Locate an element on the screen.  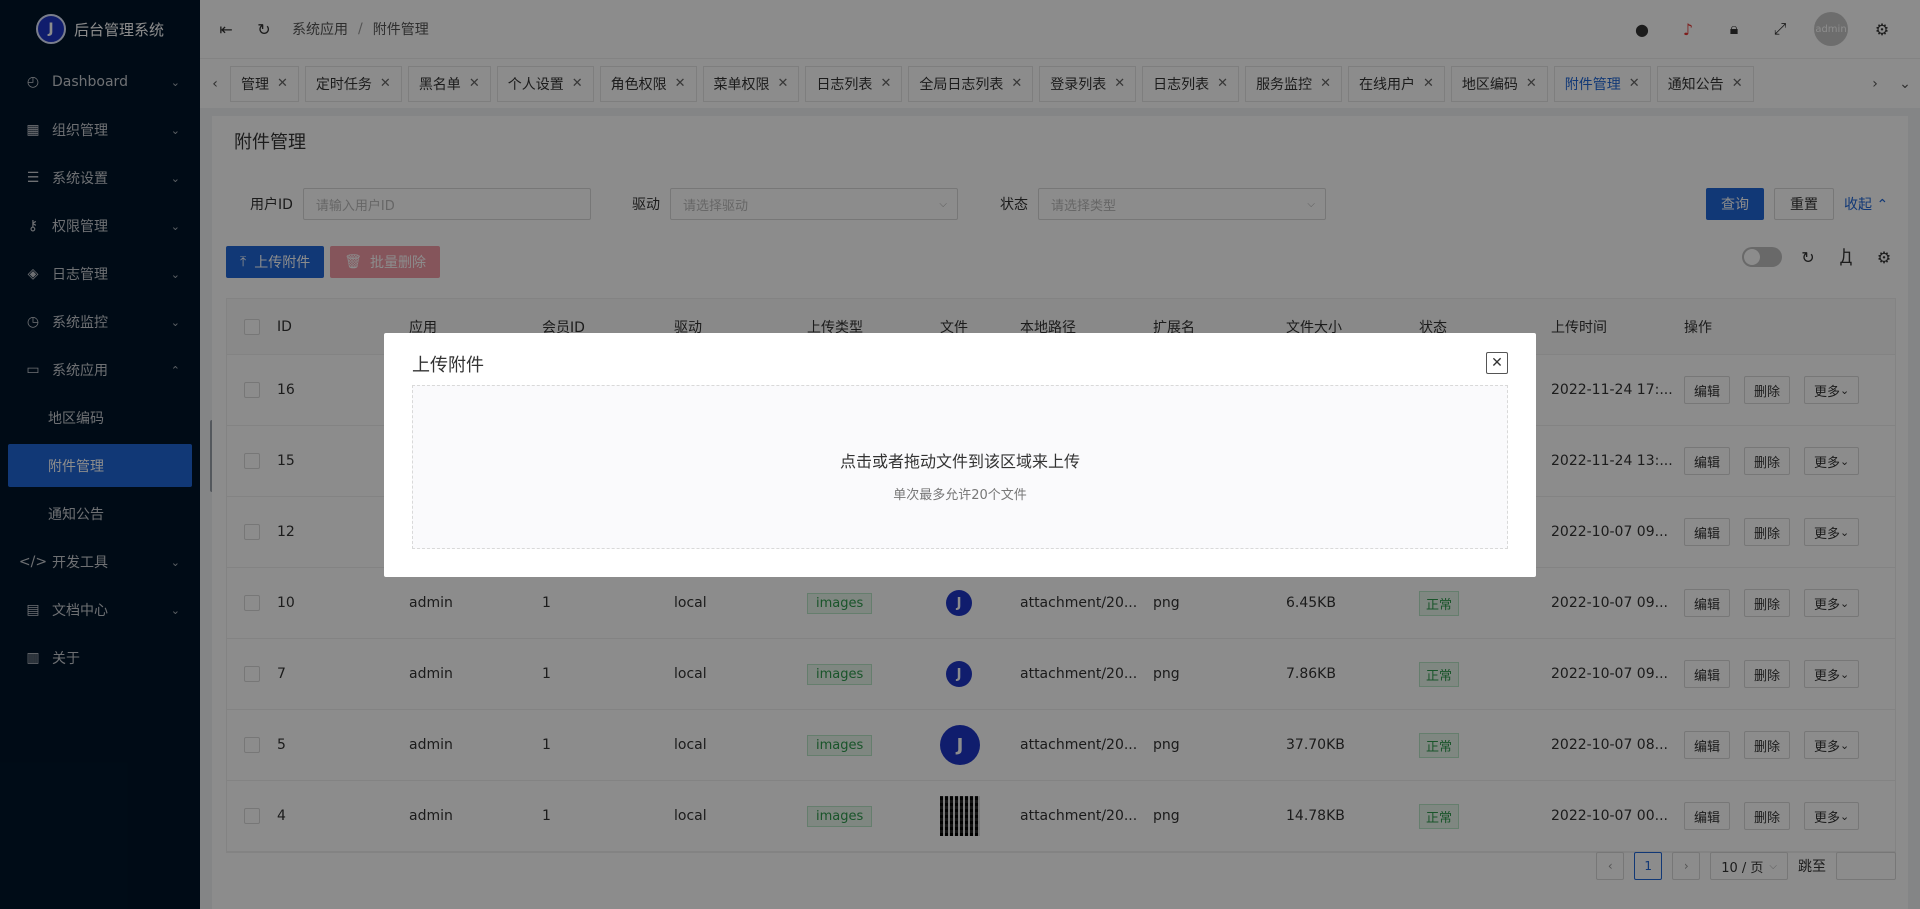
upload-dropzone: 点击或者拖动文件到该区域来上传 单次最多允许20个文件 is located at coordinates (960, 467).